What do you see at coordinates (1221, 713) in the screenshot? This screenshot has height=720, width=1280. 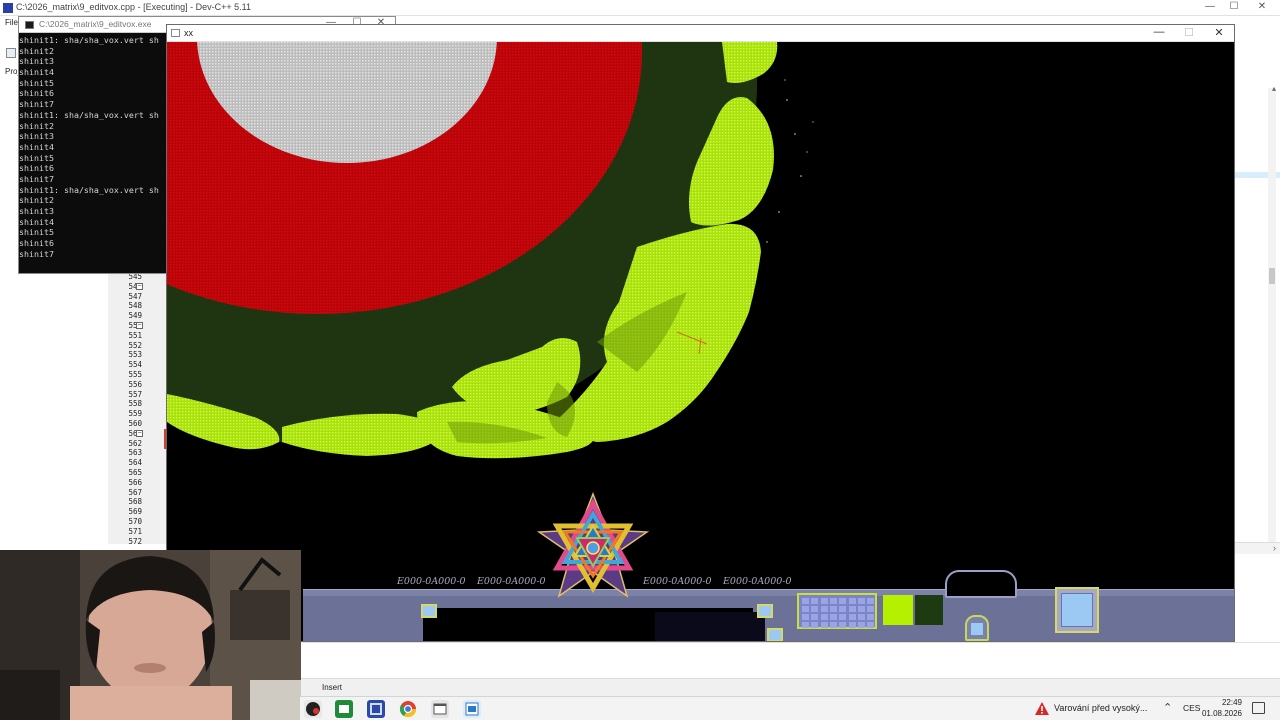 I see `clock-date: 01.08.2026` at bounding box center [1221, 713].